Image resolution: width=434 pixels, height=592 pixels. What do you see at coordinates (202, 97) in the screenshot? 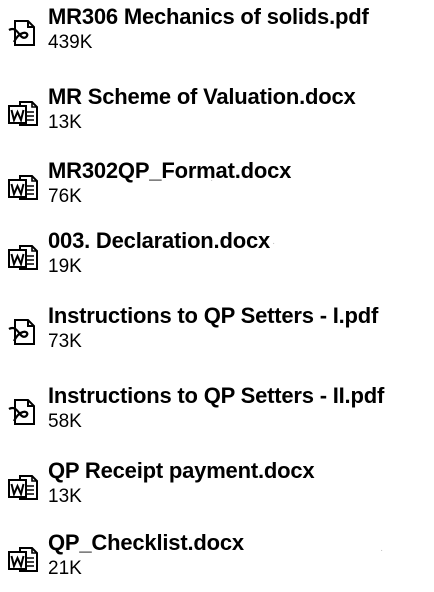
I see `attachment-filename: MR Scheme of Valuation.docx` at bounding box center [202, 97].